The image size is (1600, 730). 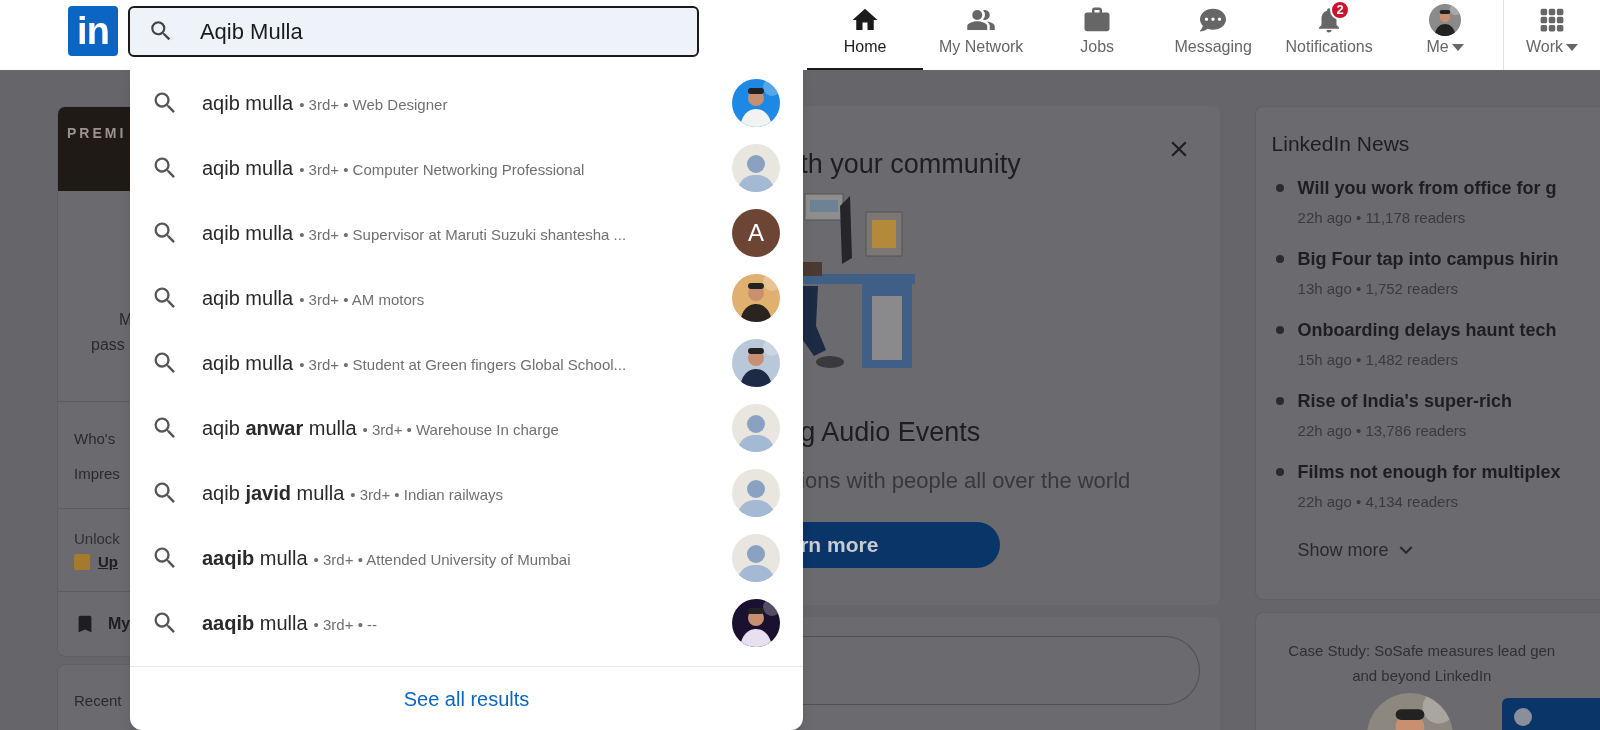 What do you see at coordinates (466, 623) in the screenshot?
I see `suggestion-item: aaqib mulla • 3rd+ • --` at bounding box center [466, 623].